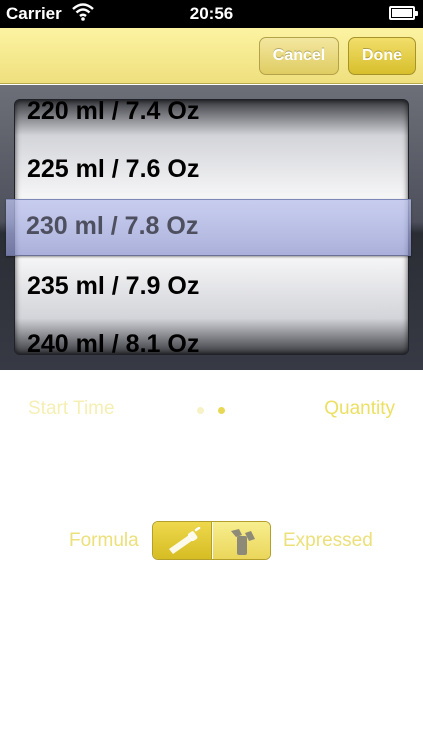  What do you see at coordinates (113, 169) in the screenshot?
I see `picker-row: 225 ml / 7.6 Oz` at bounding box center [113, 169].